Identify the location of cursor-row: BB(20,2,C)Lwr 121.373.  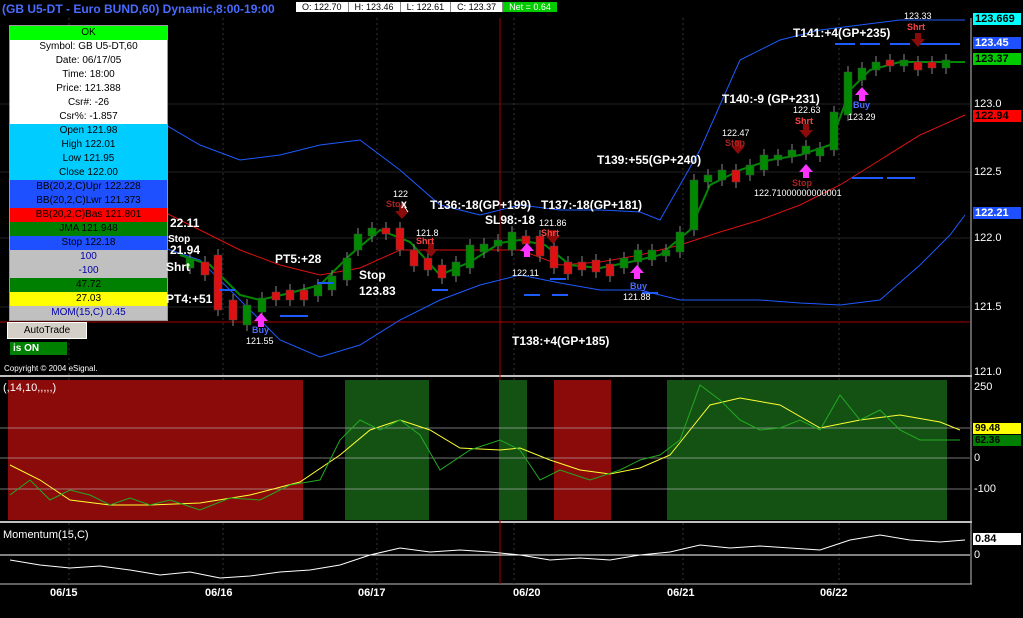
(88, 201).